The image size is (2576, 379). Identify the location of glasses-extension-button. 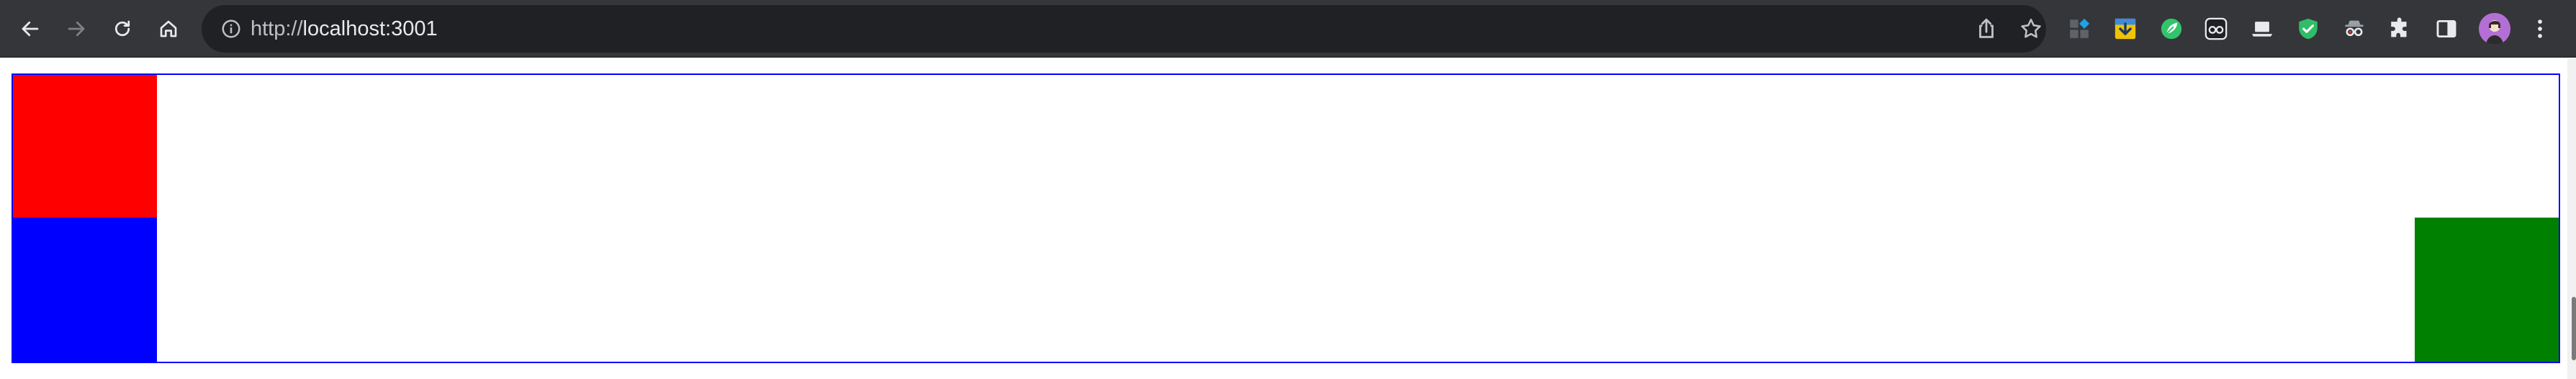
(2216, 29).